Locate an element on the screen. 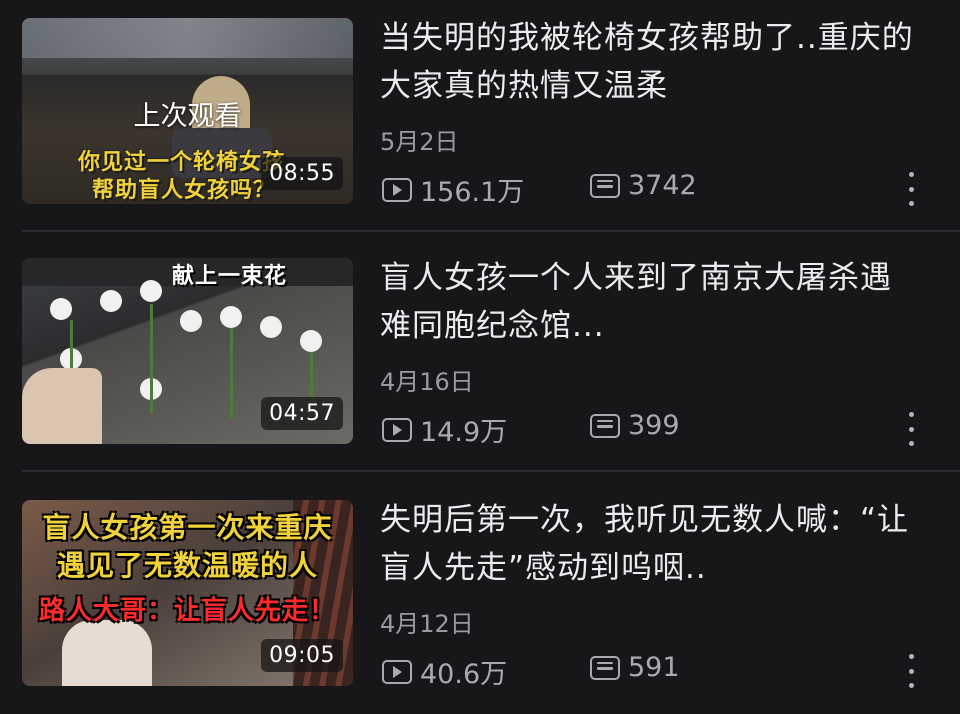 Image resolution: width=960 pixels, height=714 pixels. view-count-value: 156.1万 is located at coordinates (472, 192).